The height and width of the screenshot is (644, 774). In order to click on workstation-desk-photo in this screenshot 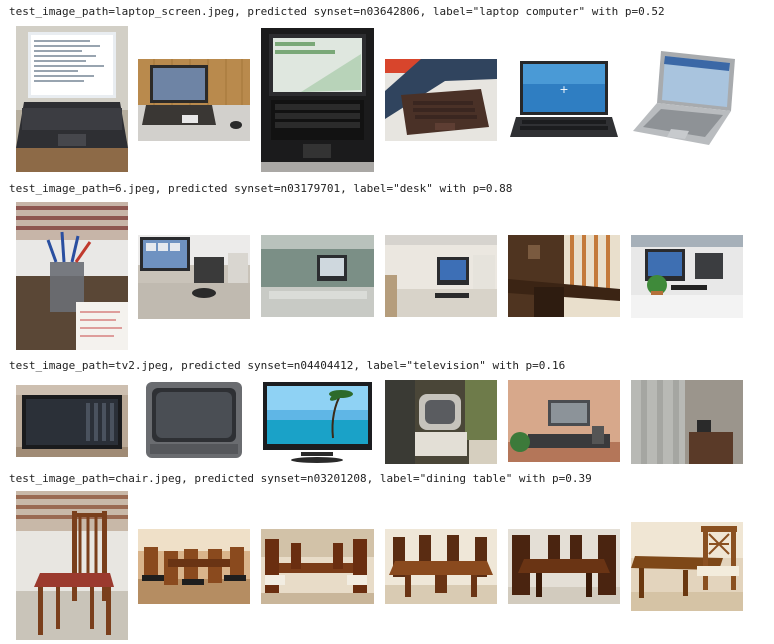, I will do `click(441, 276)`.